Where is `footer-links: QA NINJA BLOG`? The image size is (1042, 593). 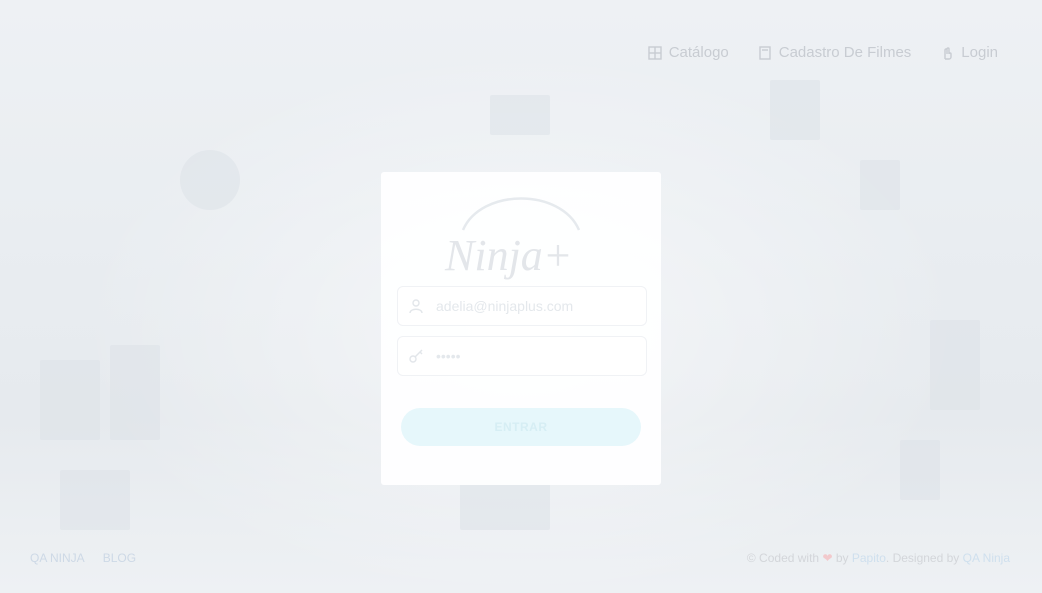 footer-links: QA NINJA BLOG is located at coordinates (83, 558).